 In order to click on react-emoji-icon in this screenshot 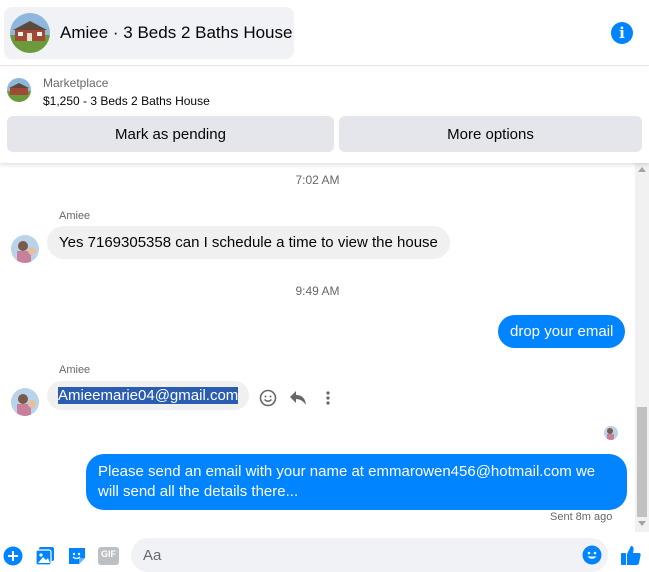, I will do `click(268, 398)`.